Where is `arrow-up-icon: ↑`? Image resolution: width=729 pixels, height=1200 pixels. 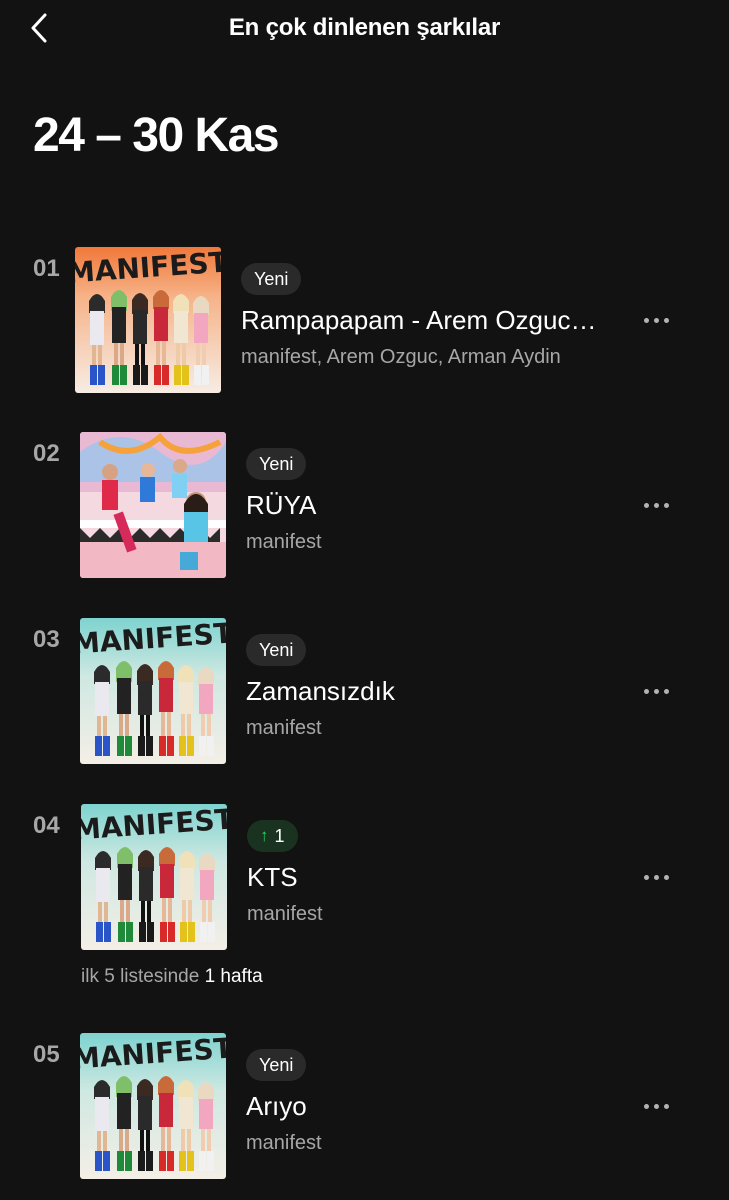
arrow-up-icon: ↑ is located at coordinates (264, 835).